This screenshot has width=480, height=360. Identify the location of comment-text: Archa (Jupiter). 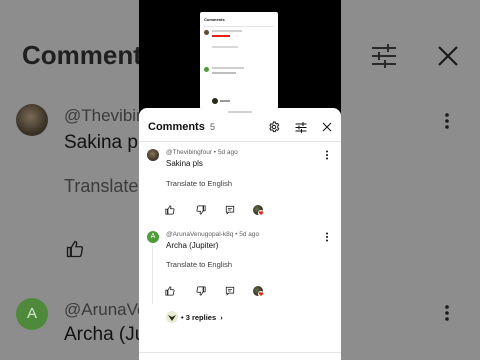
(192, 245).